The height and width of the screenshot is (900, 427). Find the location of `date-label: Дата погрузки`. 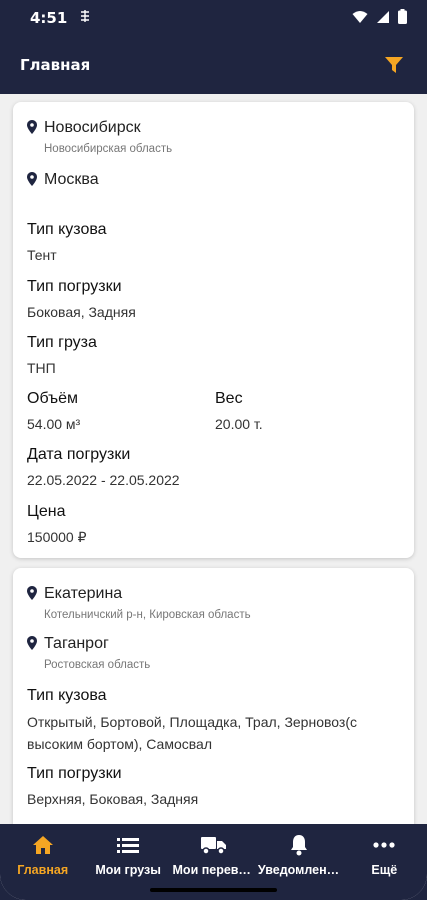

date-label: Дата погрузки is located at coordinates (79, 454).